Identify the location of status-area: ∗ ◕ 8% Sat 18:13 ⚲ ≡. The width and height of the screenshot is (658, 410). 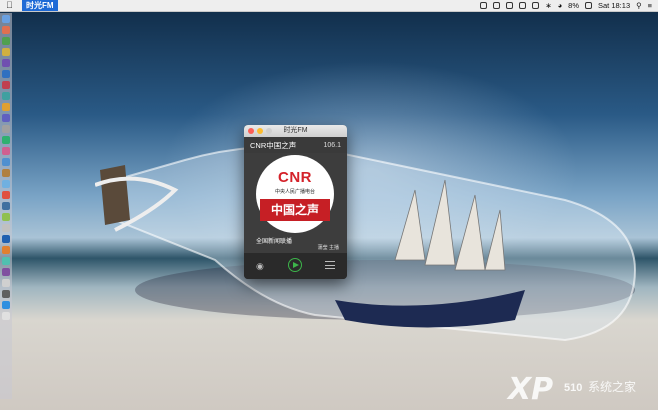
(566, 5).